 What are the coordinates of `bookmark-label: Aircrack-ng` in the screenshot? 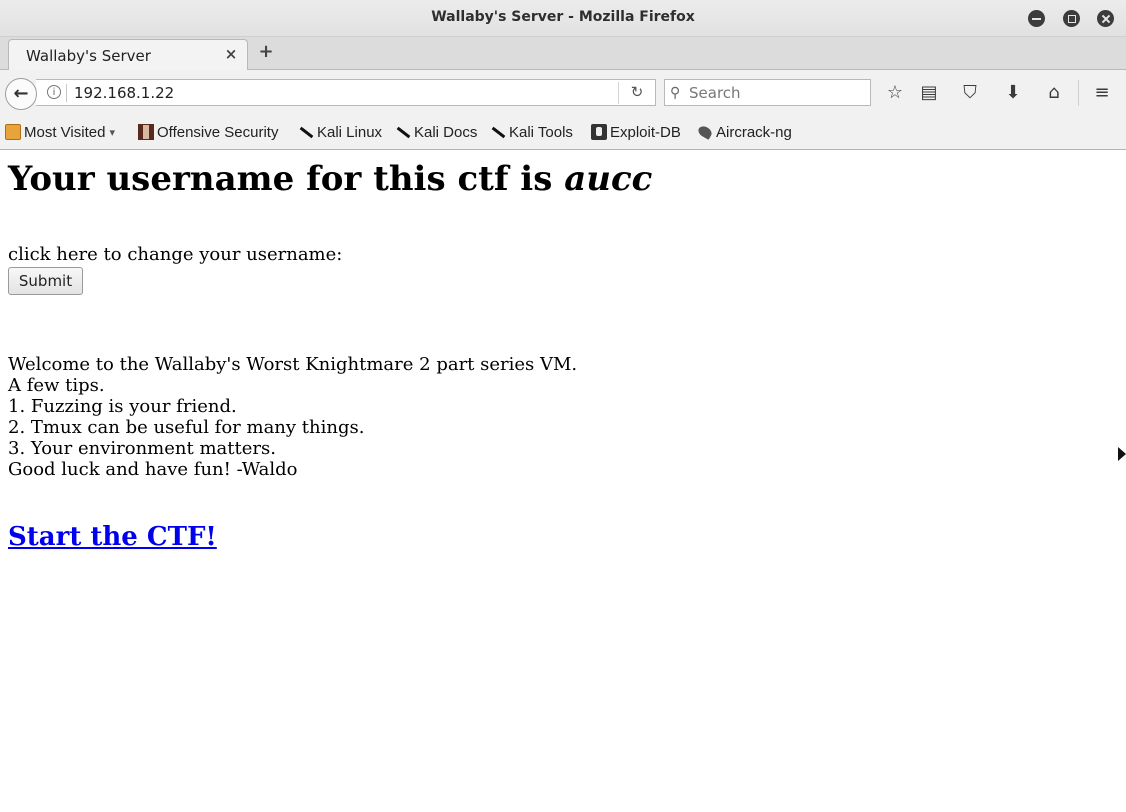 It's located at (754, 132).